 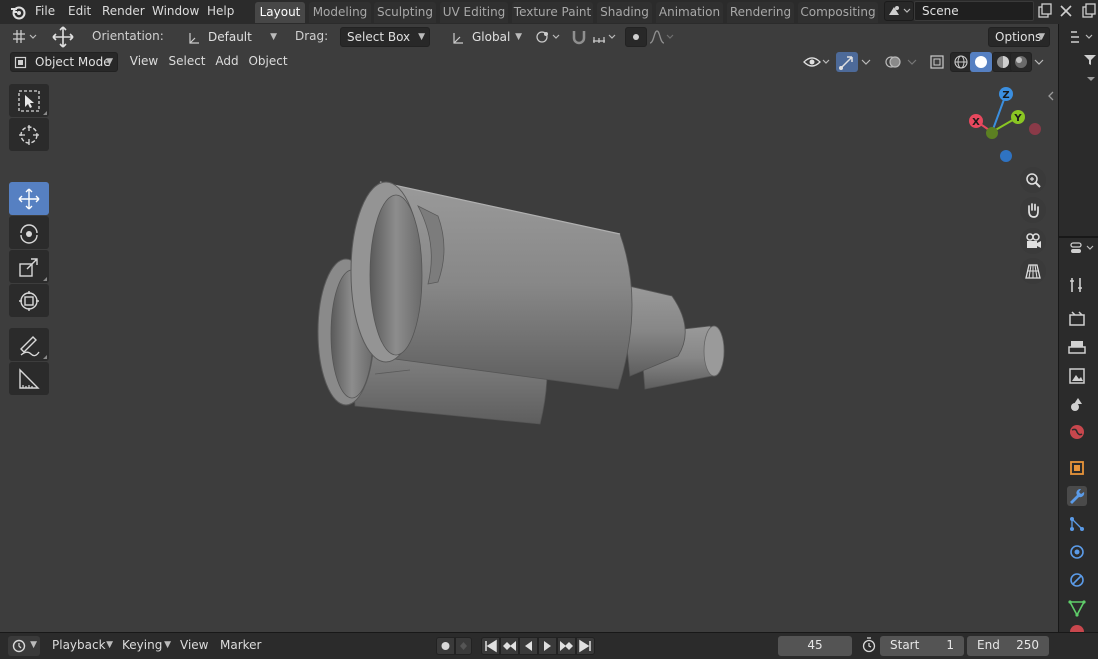 I want to click on physics-properties-icon, so click(x=1077, y=552).